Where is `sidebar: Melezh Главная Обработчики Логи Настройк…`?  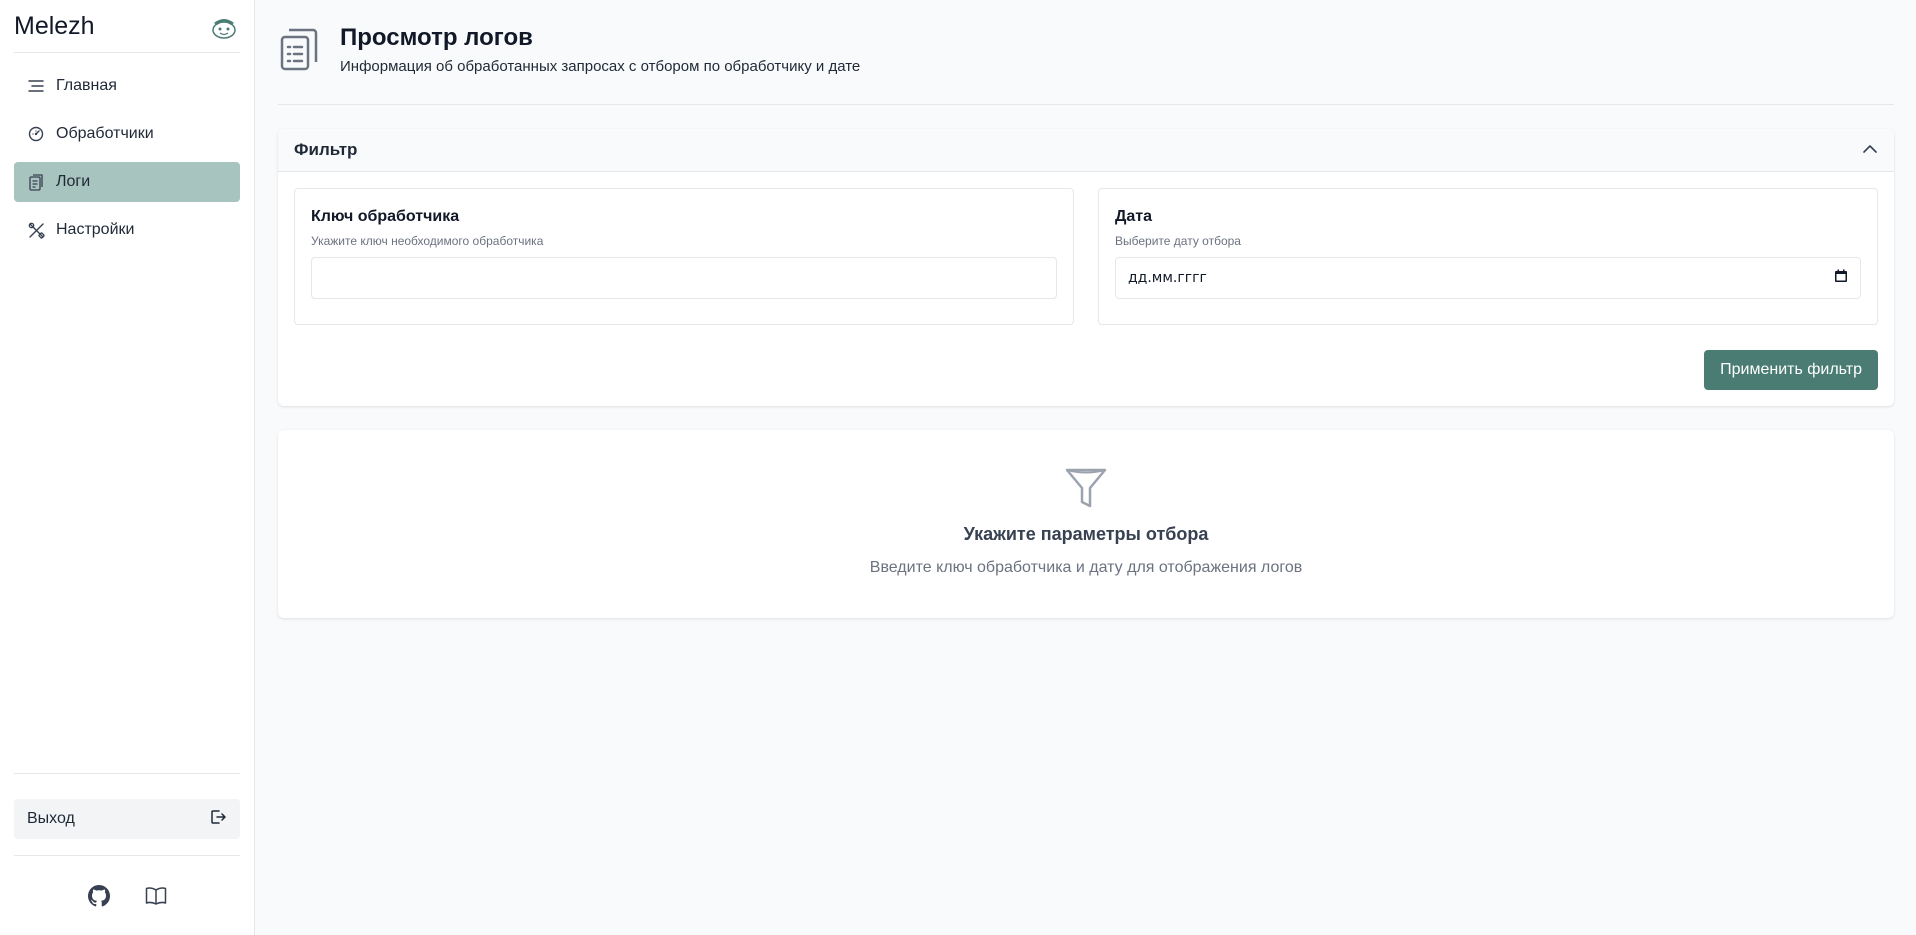 sidebar: Melezh Главная Обработчики Логи Настройк… is located at coordinates (127, 467).